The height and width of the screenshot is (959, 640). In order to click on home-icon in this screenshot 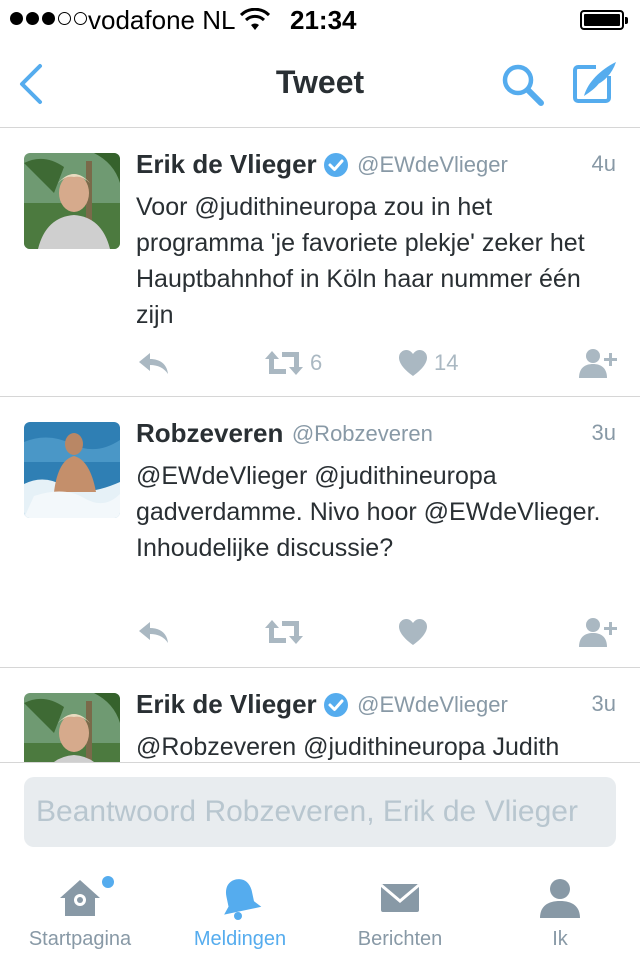, I will do `click(80, 898)`.